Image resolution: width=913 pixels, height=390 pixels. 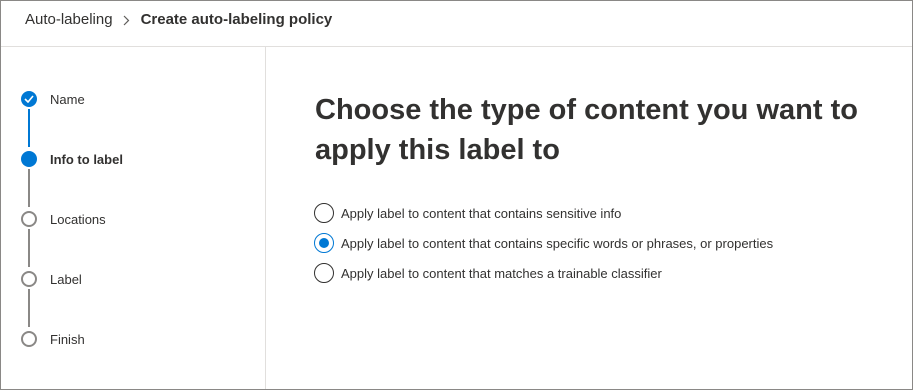 I want to click on wizard-step-label-step: Label, so click(x=51, y=279).